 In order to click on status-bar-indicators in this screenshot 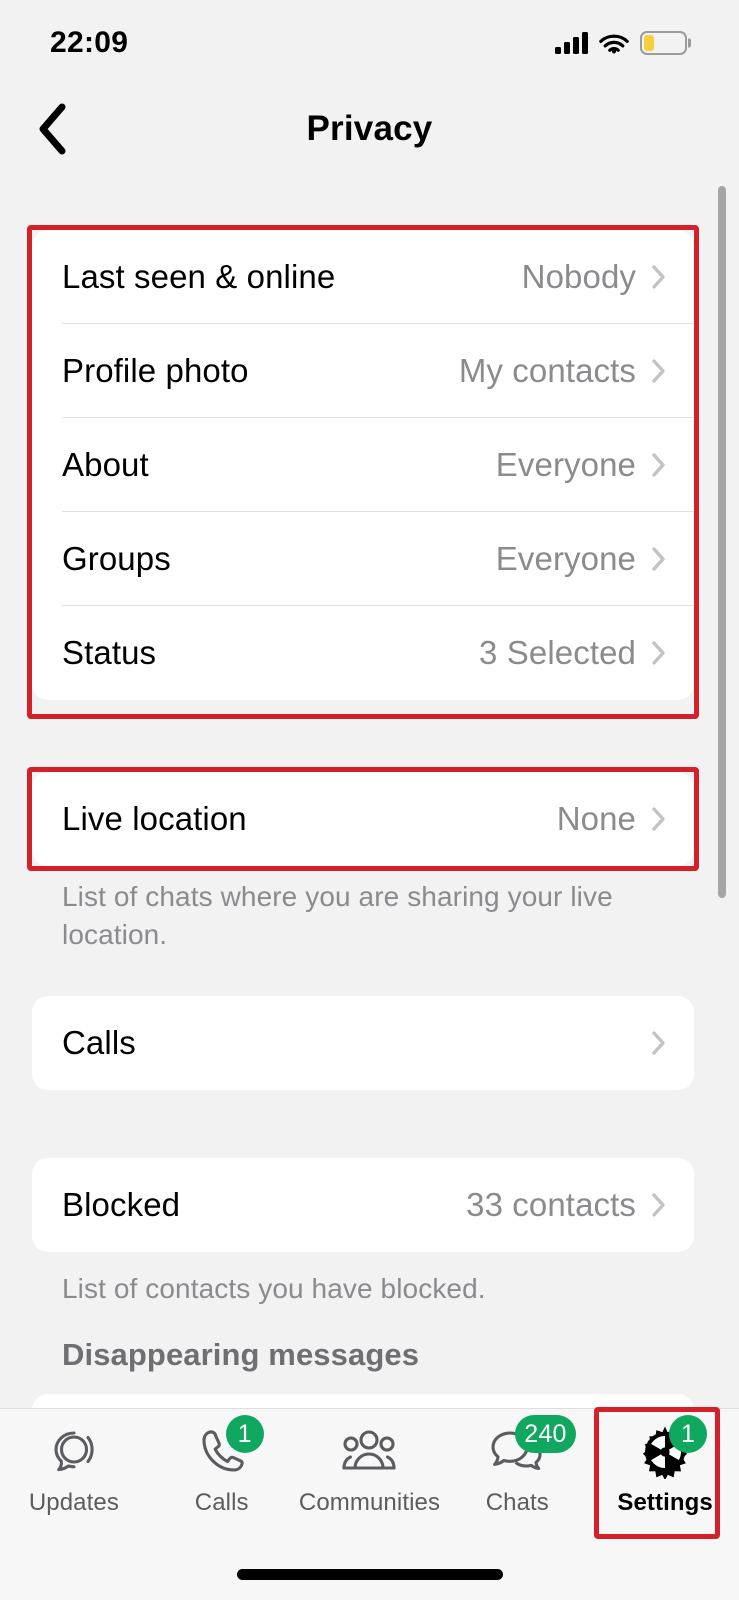, I will do `click(621, 43)`.